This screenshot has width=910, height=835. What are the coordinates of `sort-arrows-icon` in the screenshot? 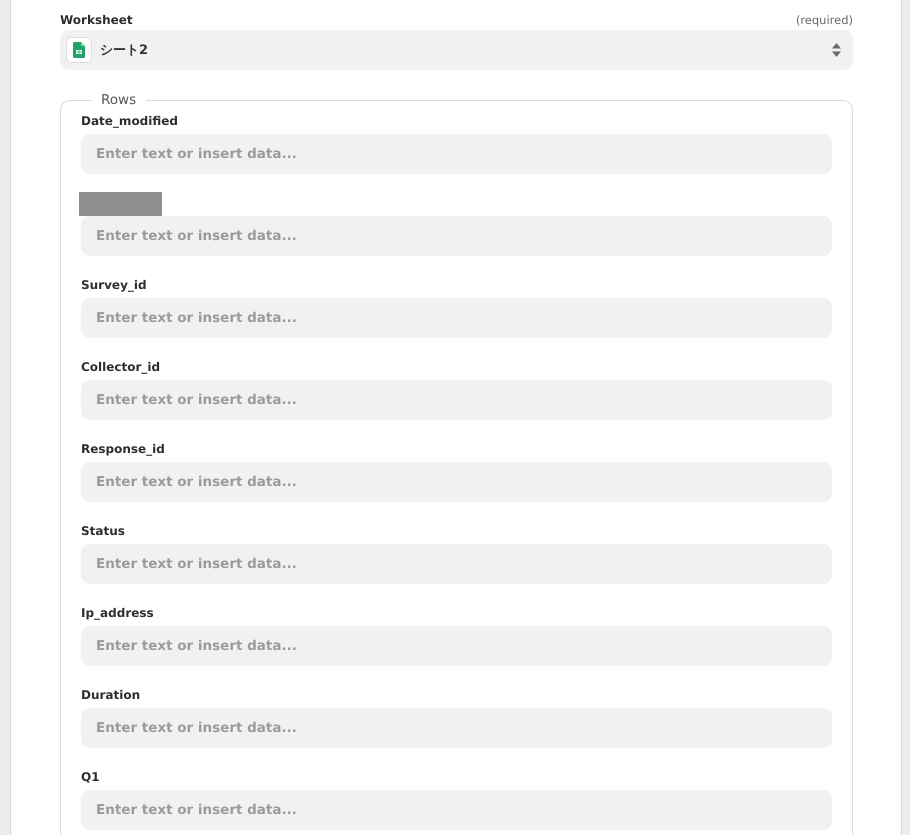 It's located at (836, 50).